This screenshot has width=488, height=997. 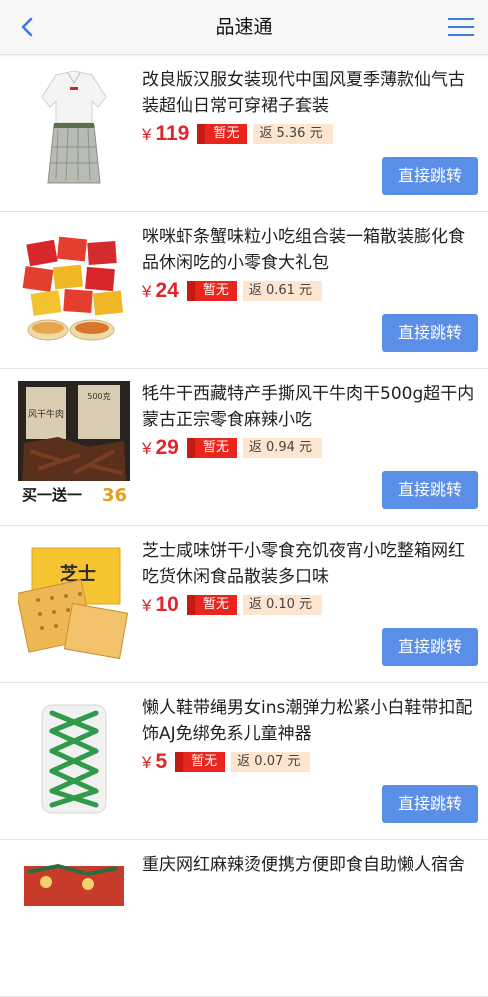 I want to click on product-price: ¥10, so click(x=160, y=604).